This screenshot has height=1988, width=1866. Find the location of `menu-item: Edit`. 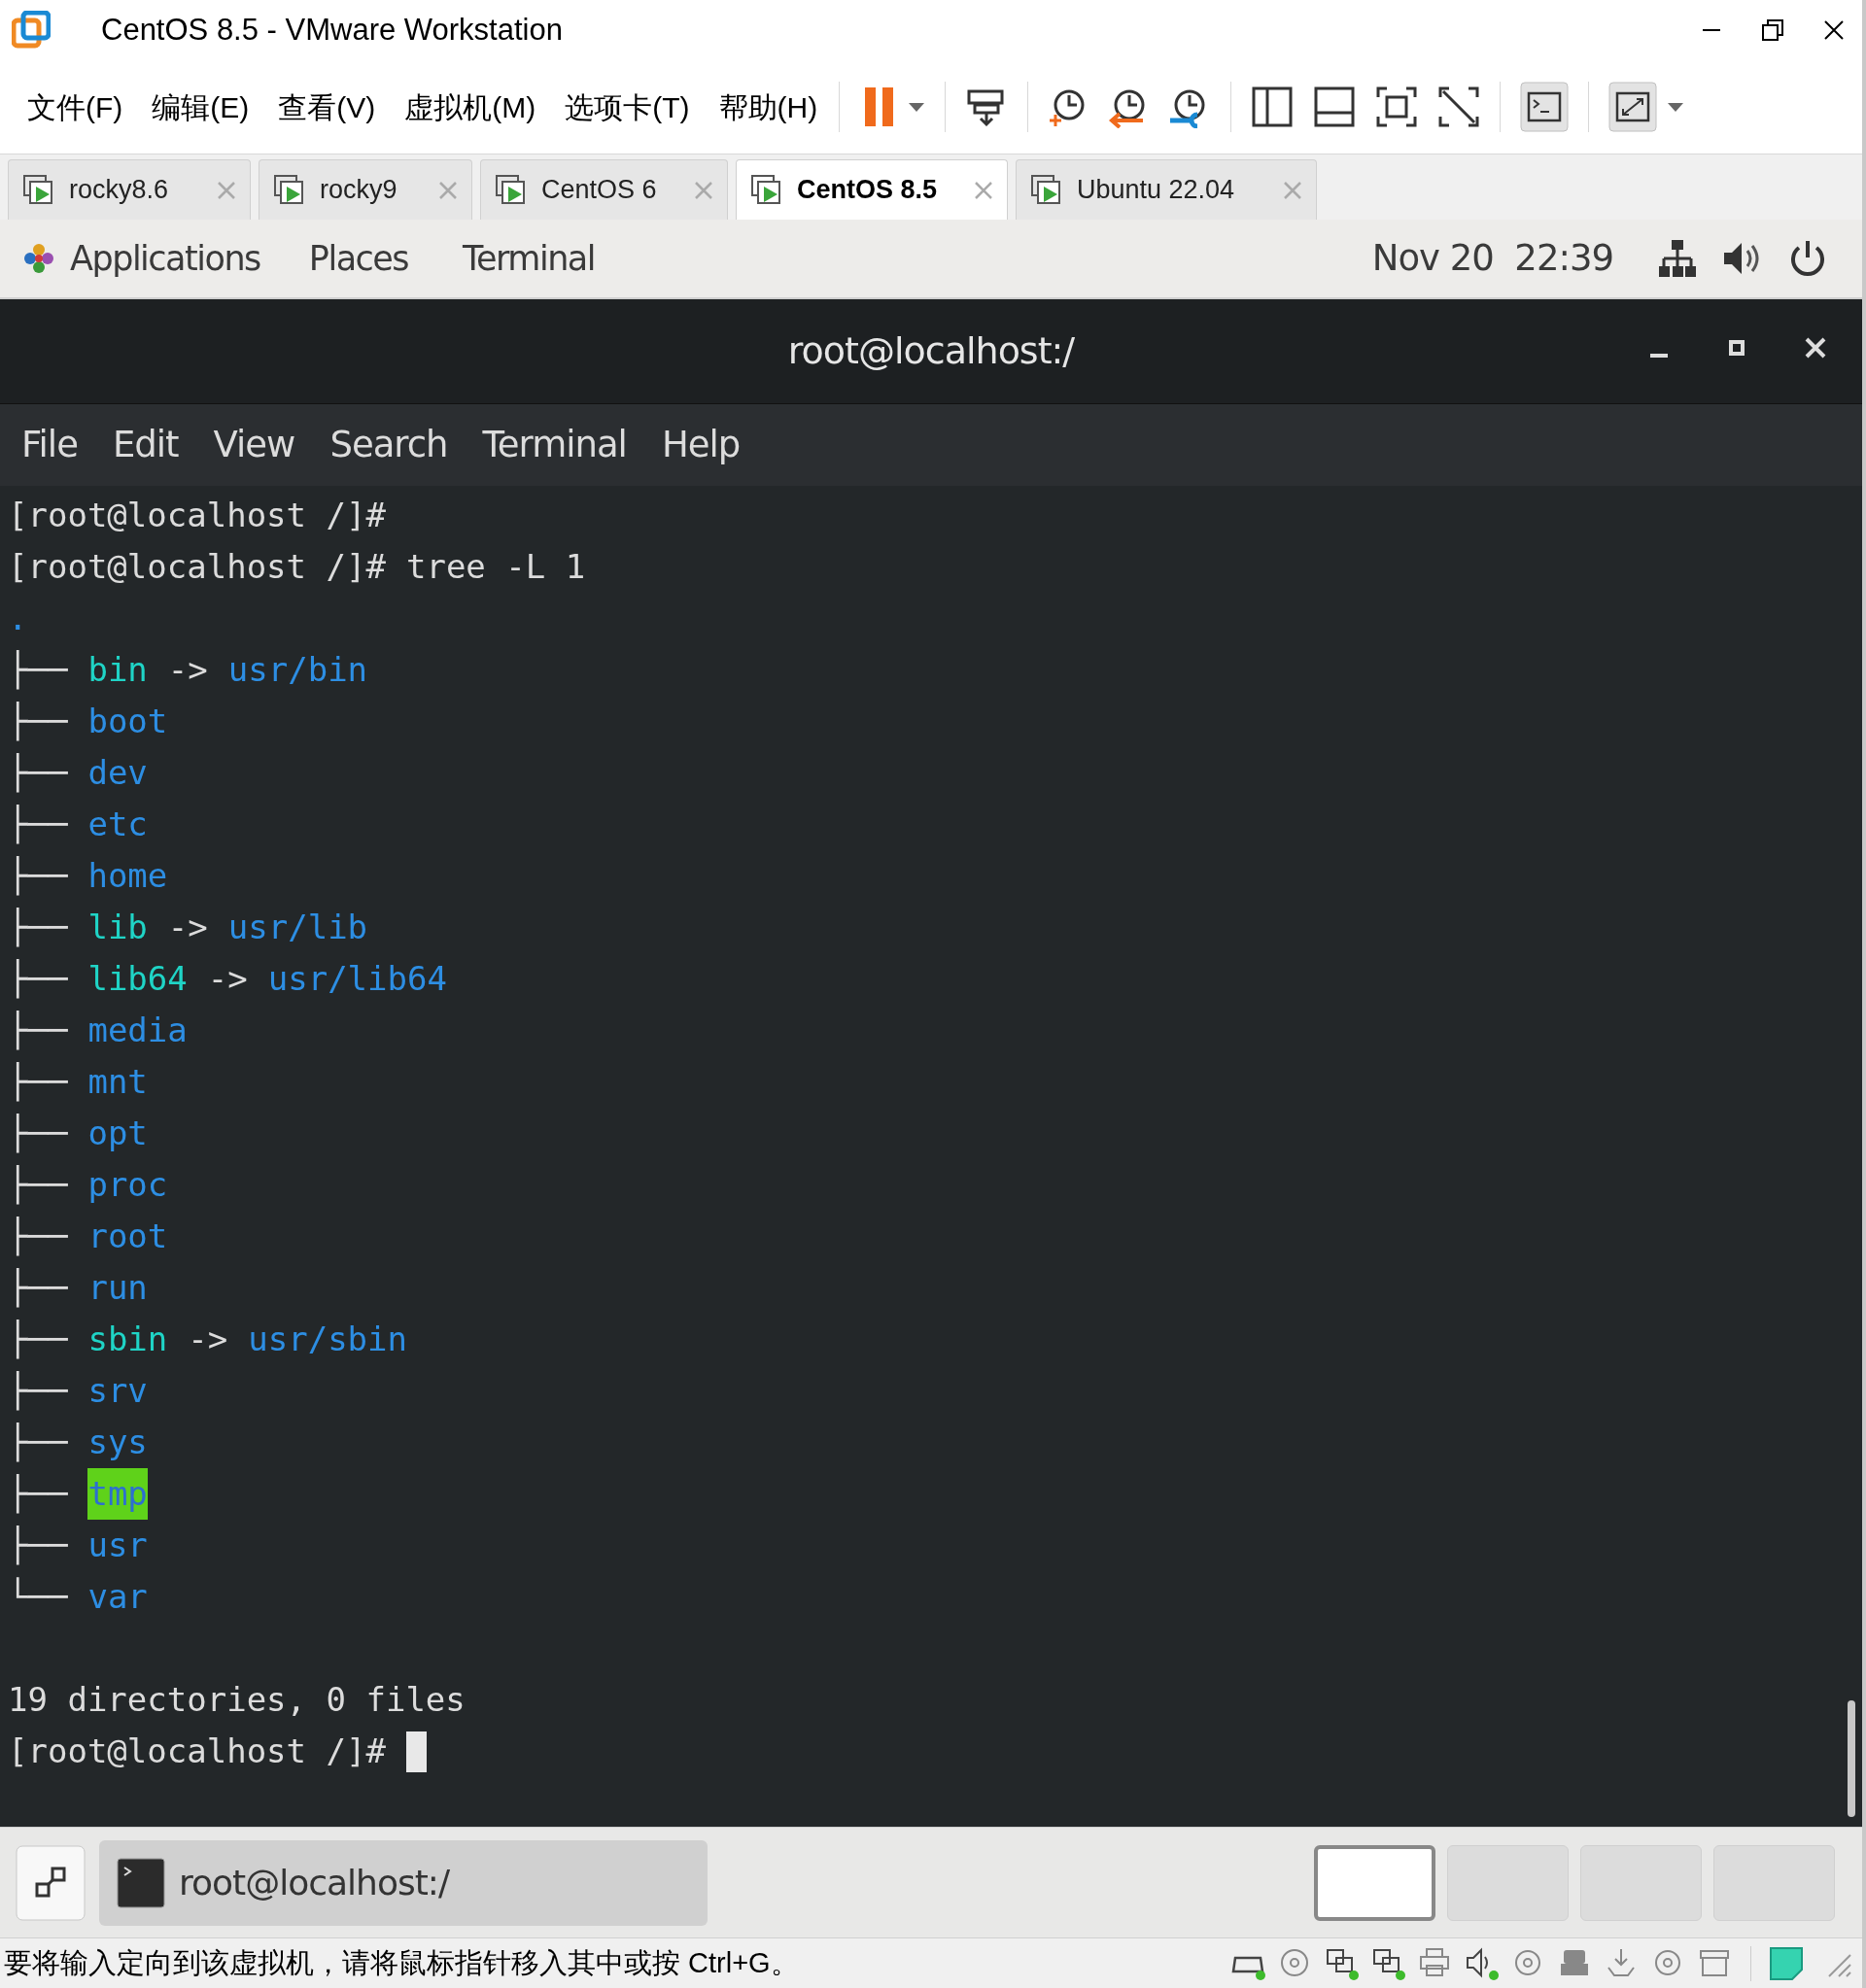

menu-item: Edit is located at coordinates (145, 445).